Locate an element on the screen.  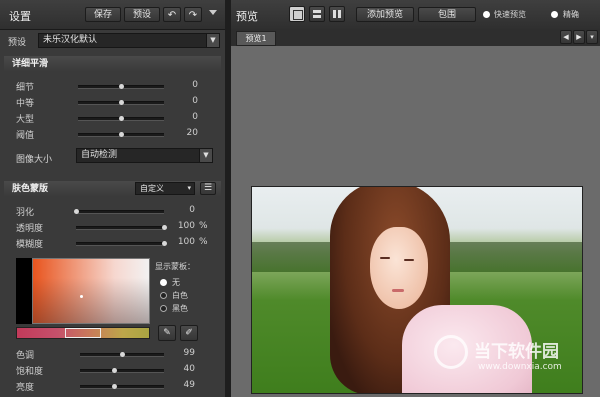
color-picker-frame is located at coordinates (91, 291).